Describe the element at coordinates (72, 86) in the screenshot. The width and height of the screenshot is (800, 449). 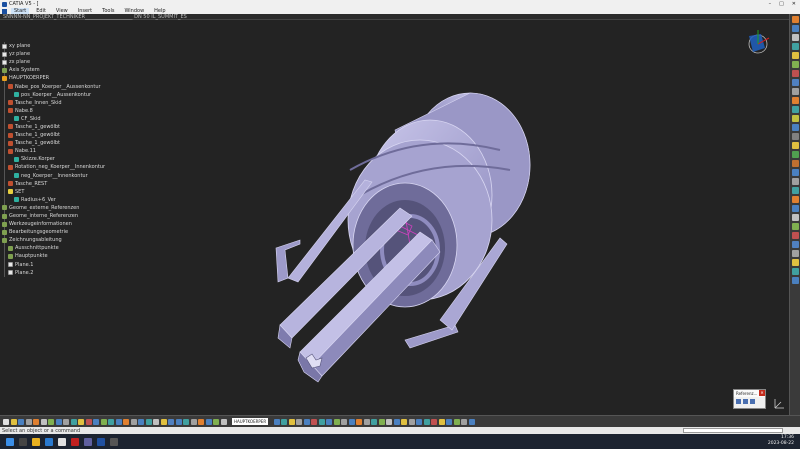
I see `tree-node: Nabe_pos_Koerper__Aussenkontur` at that location.